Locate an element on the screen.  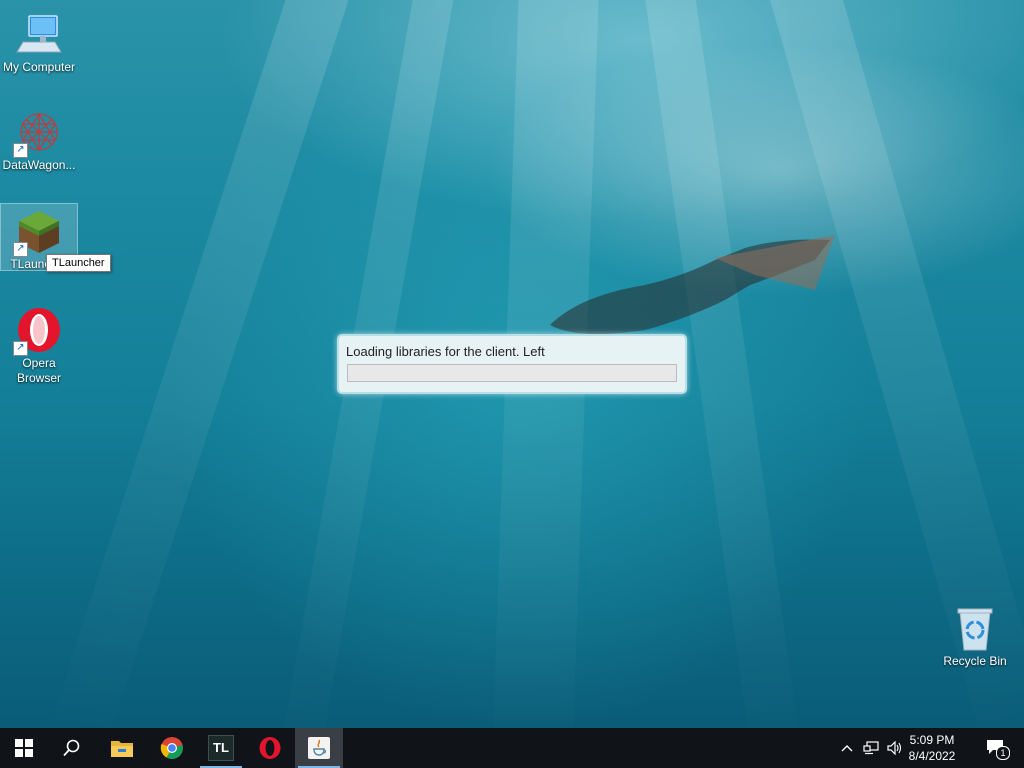
loading-dialog: Loading libraries for the client. Left is located at coordinates (512, 364).